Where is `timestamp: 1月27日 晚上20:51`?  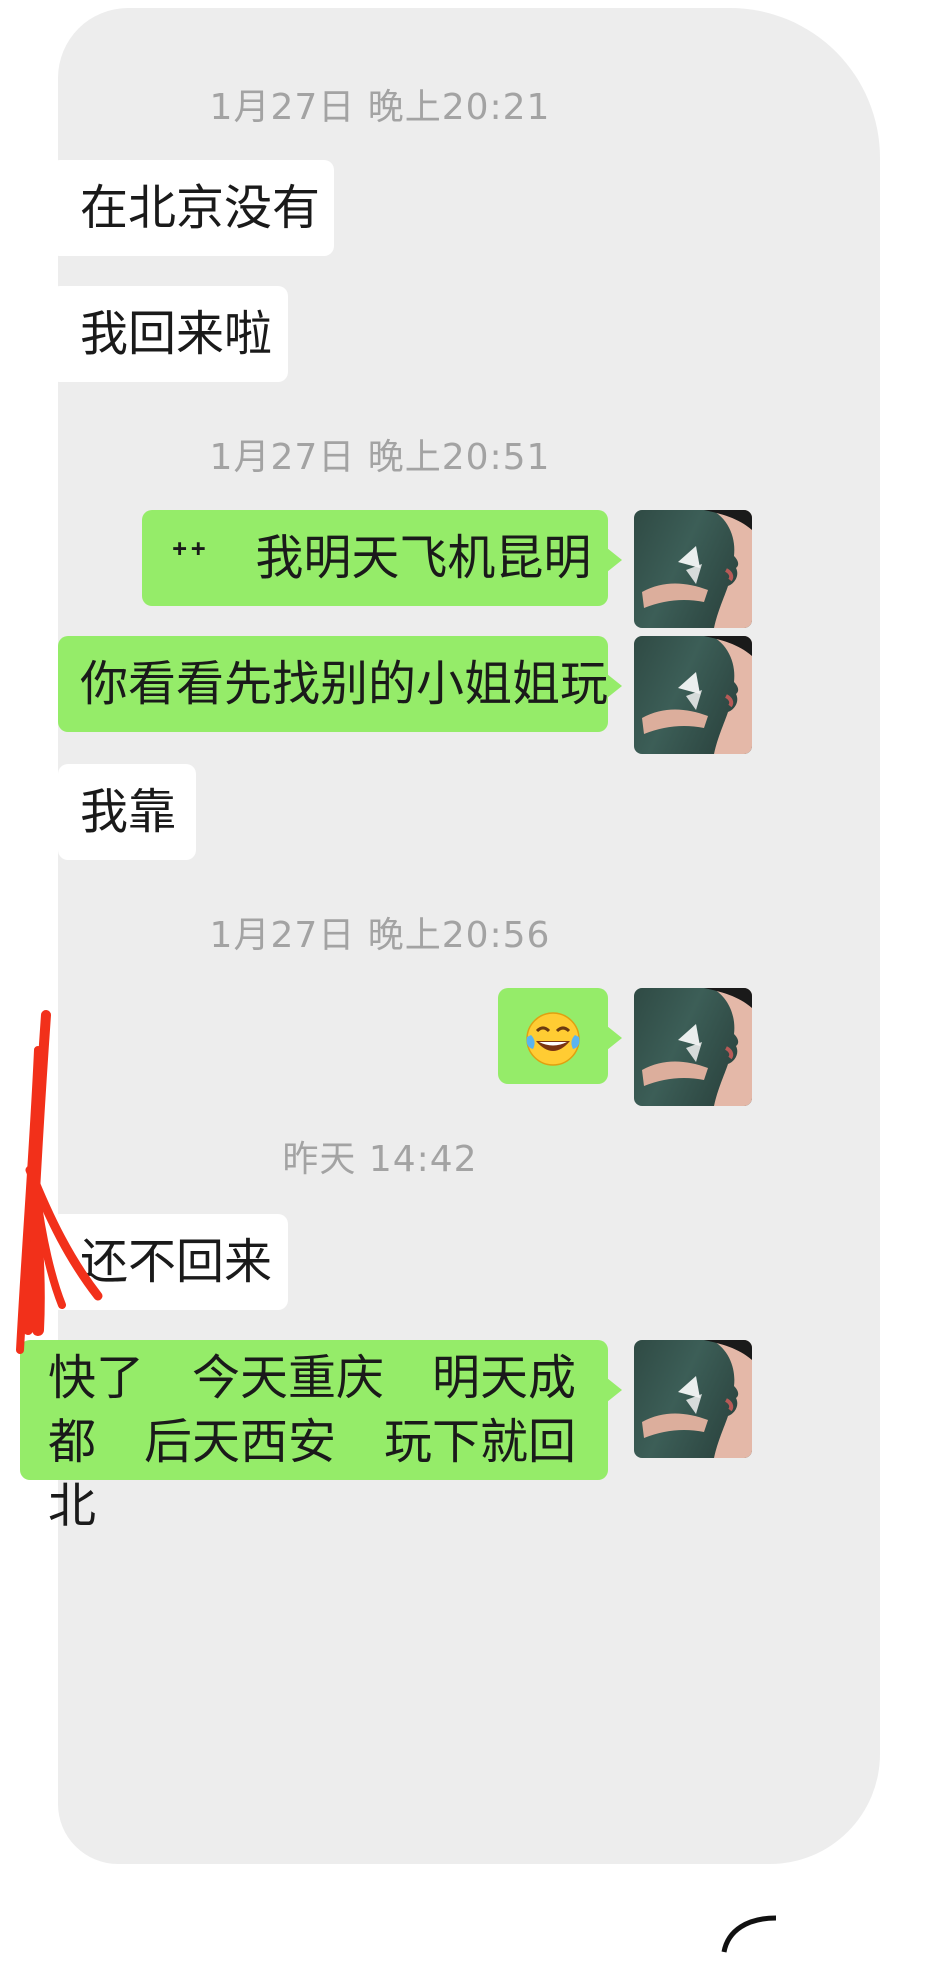
timestamp: 1月27日 晚上20:51 is located at coordinates (380, 457).